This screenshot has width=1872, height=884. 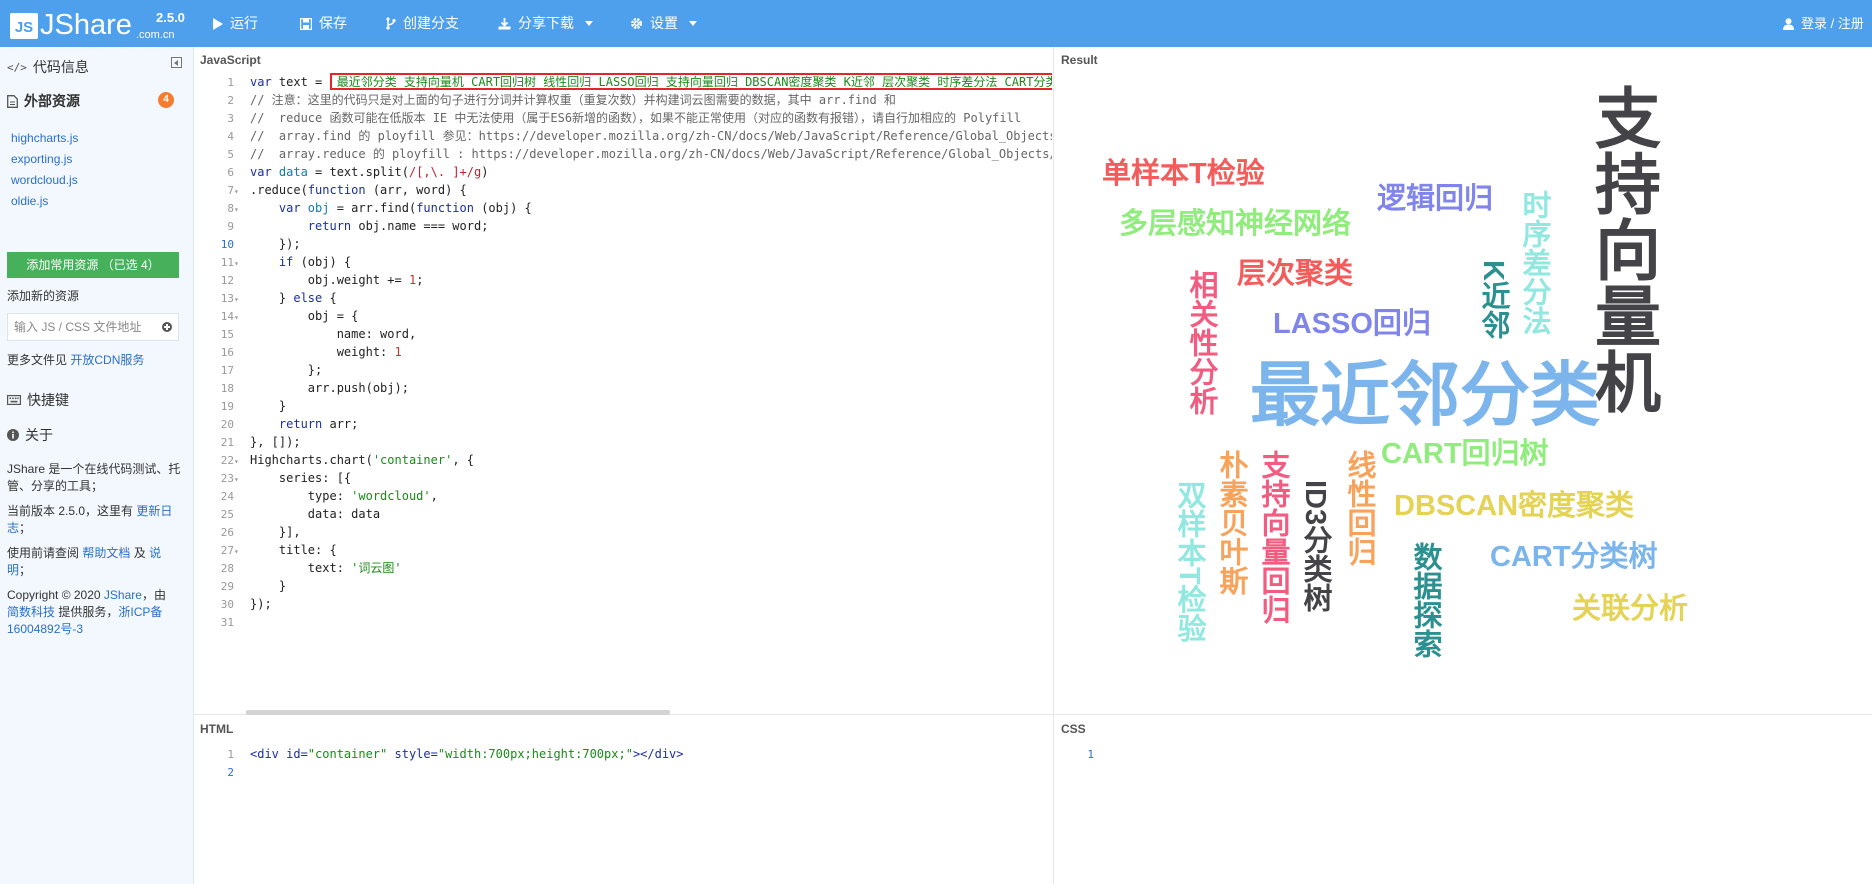 What do you see at coordinates (12, 101) in the screenshot?
I see `file-icon` at bounding box center [12, 101].